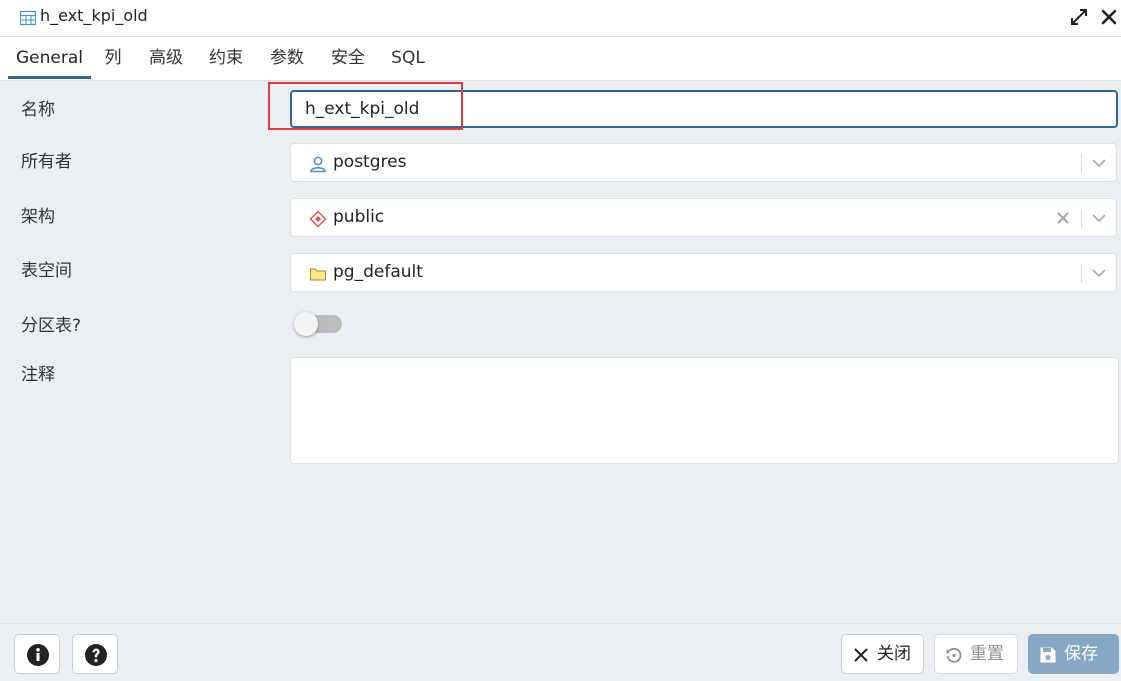 This screenshot has height=681, width=1121. I want to click on tab-parameters: 参数, so click(287, 58).